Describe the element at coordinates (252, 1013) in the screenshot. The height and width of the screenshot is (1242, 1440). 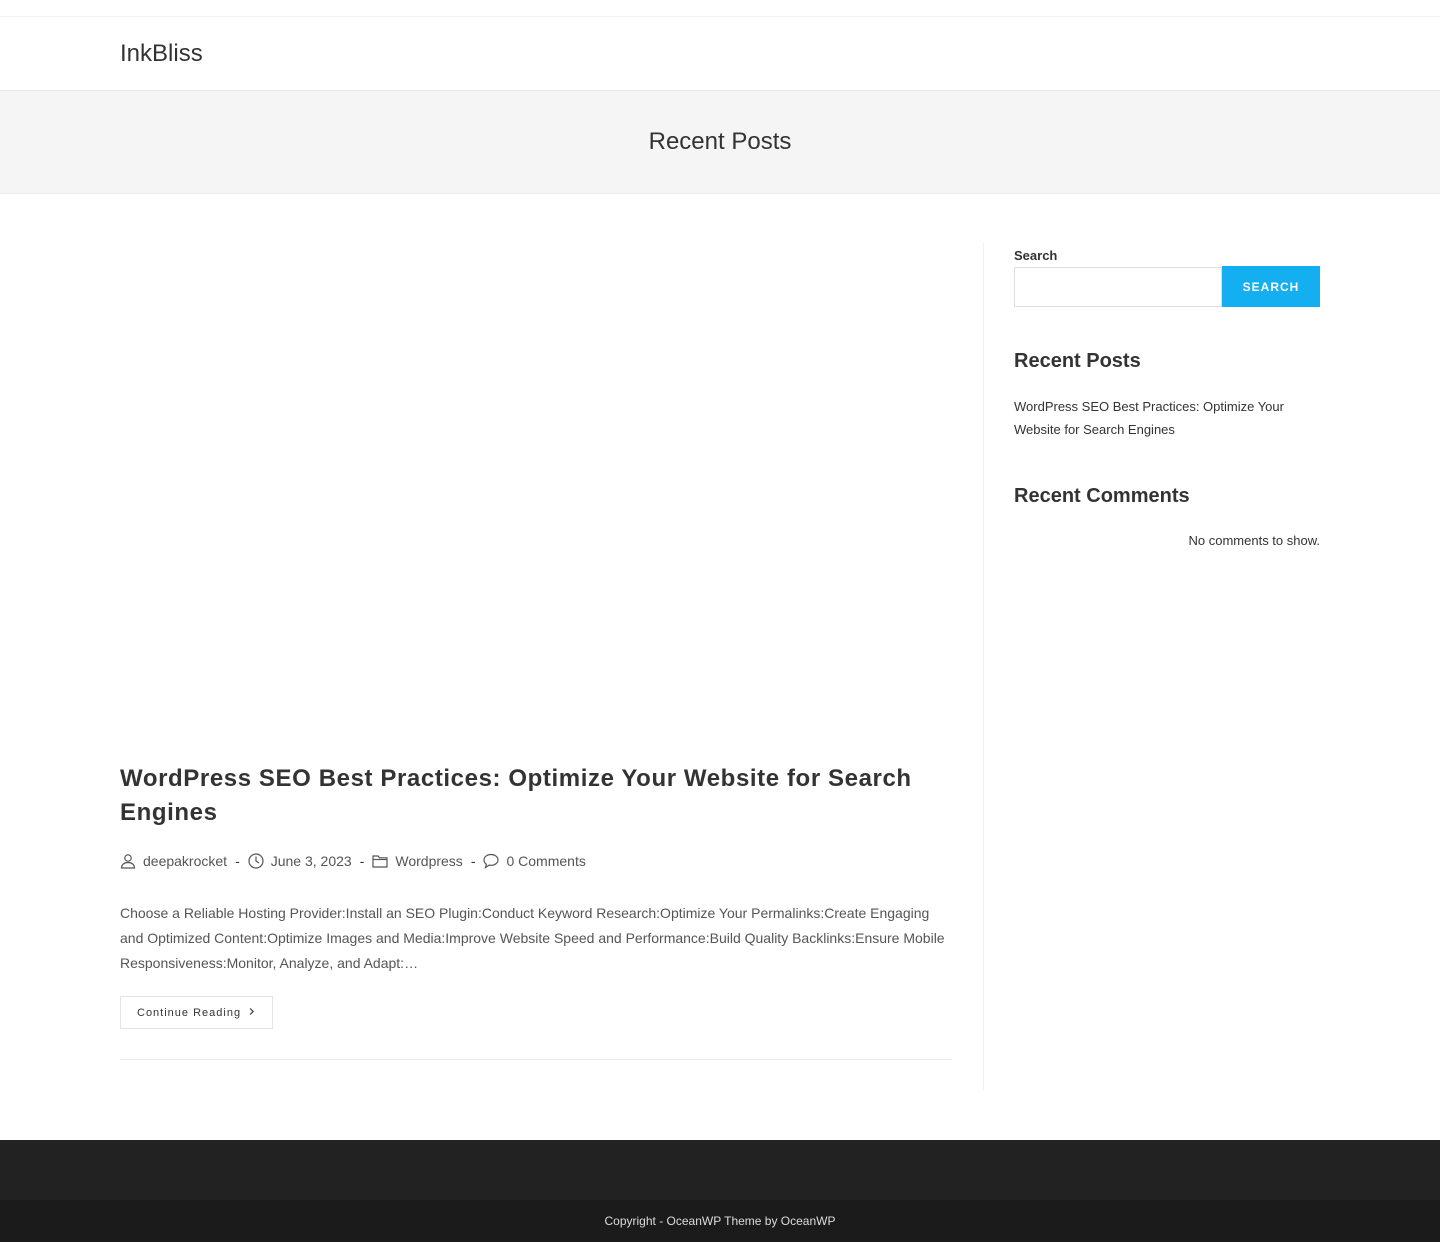
I see `chevron-right-icon` at that location.